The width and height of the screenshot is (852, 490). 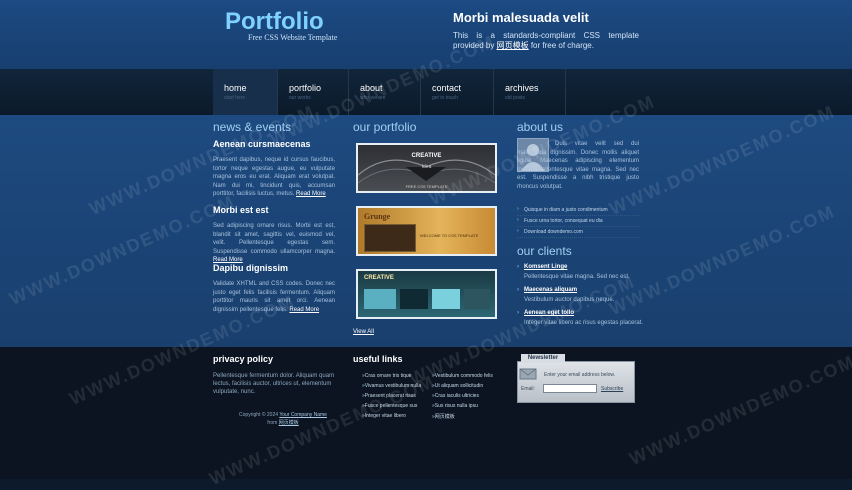 I want to click on nav-item-archives: archives old posts, so click(x=530, y=92).